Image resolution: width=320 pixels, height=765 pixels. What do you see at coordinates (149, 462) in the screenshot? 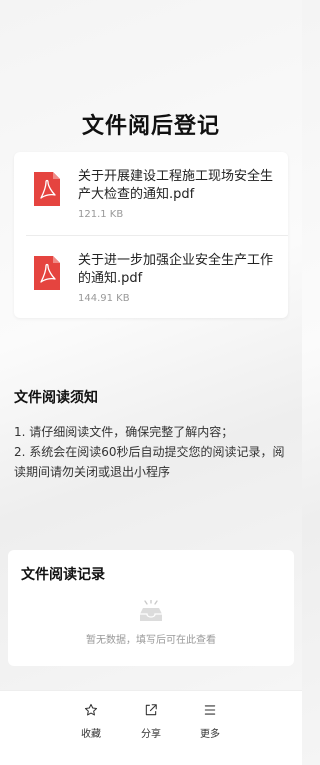
I see `notice-line: 2. 系统会在阅读60秒后自动提交您的阅读记录，阅读期间请勿关闭或退出小程序` at bounding box center [149, 462].